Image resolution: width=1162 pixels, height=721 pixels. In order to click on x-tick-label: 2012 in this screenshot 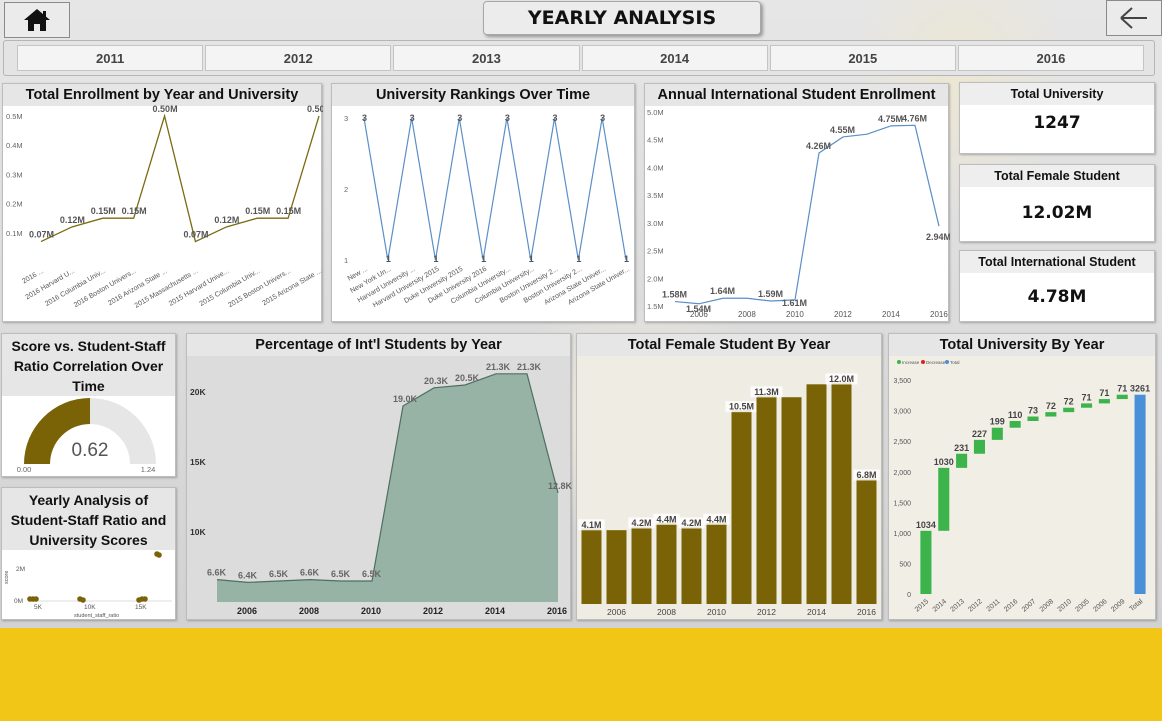, I will do `click(843, 314)`.